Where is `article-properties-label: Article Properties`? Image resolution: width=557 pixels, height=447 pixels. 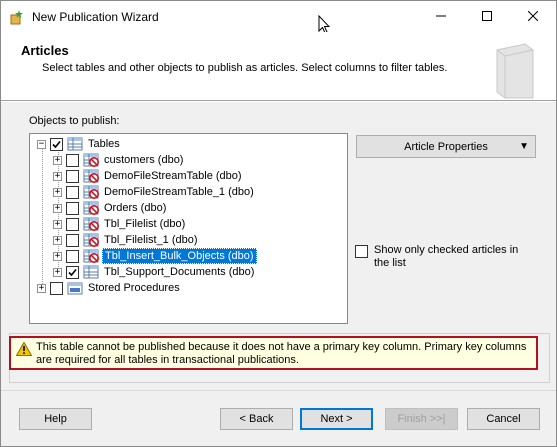 article-properties-label: Article Properties is located at coordinates (446, 146).